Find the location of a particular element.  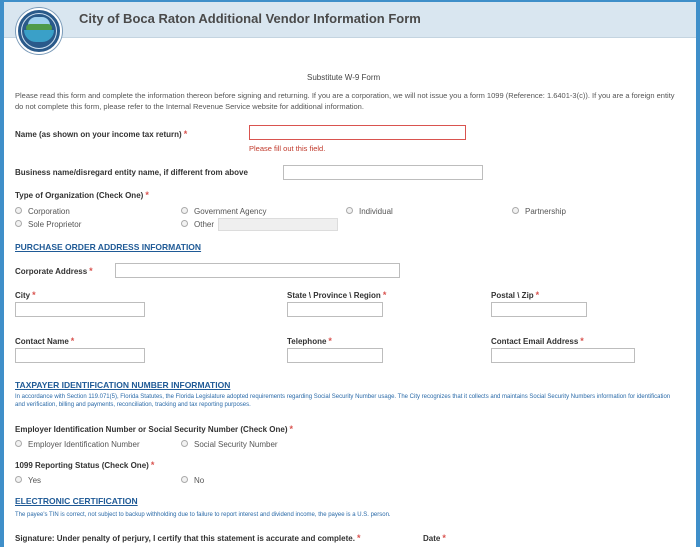

org-type-government: Government Agency is located at coordinates (223, 211).